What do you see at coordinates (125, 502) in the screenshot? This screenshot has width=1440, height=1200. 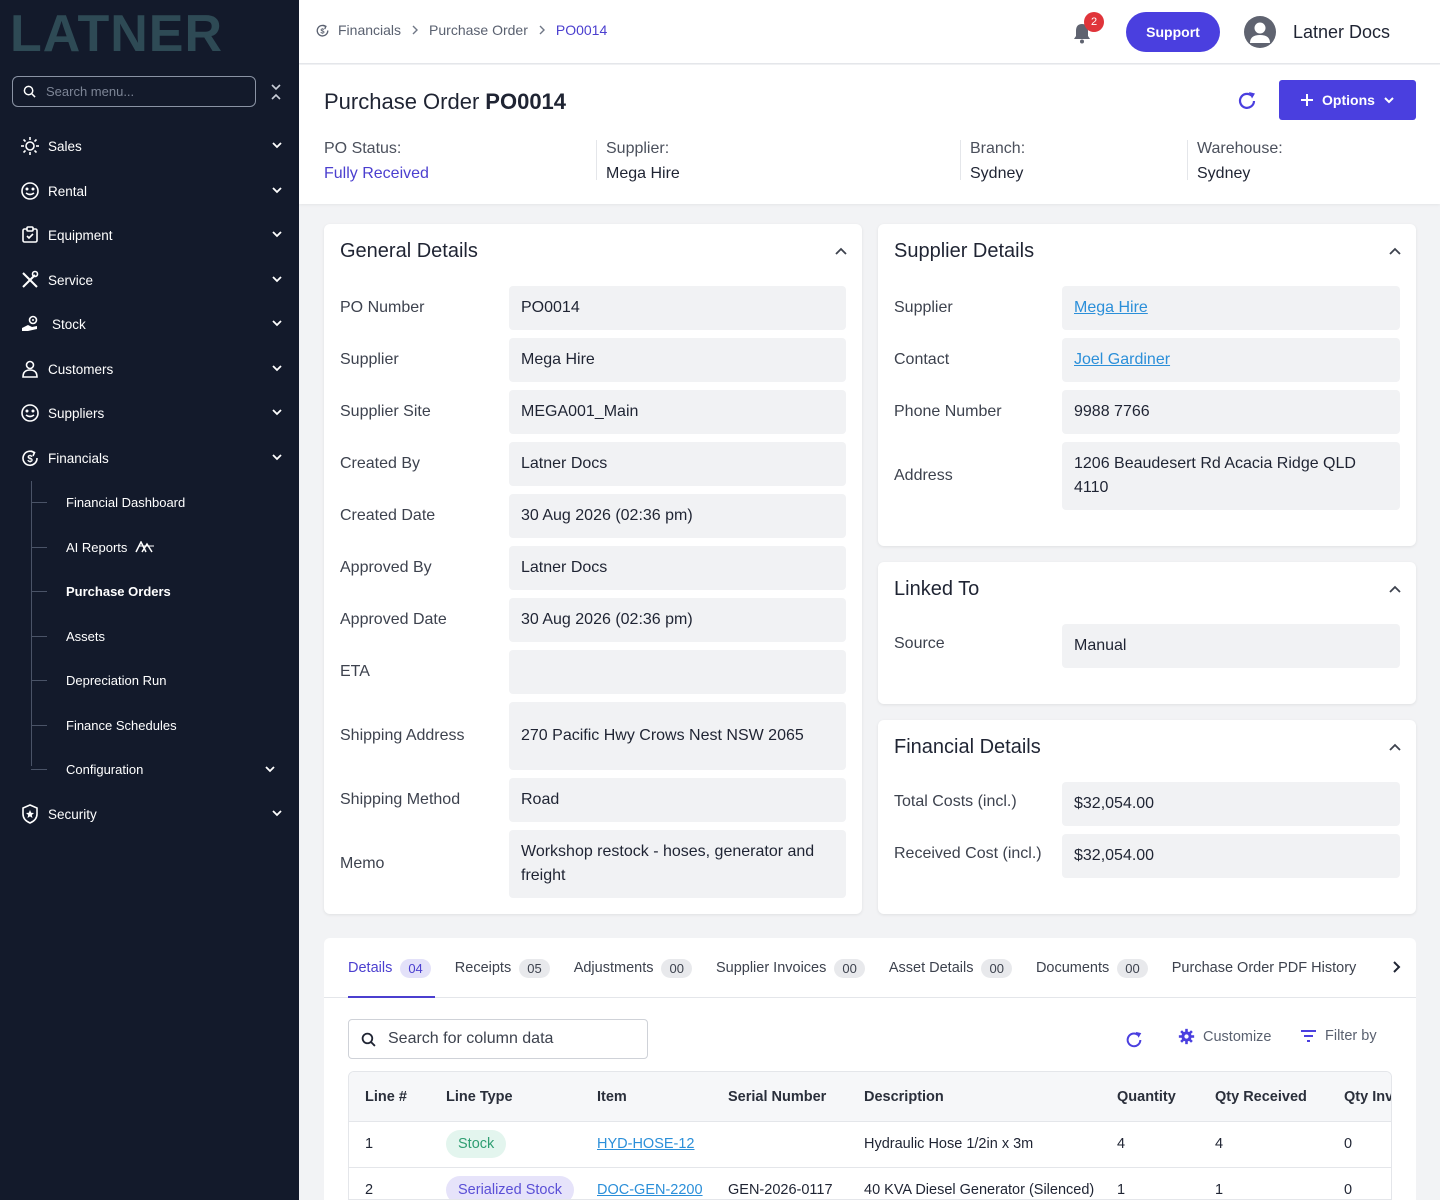 I see `sidebar-subitem-financial-dashboard: Financial Dashboard` at bounding box center [125, 502].